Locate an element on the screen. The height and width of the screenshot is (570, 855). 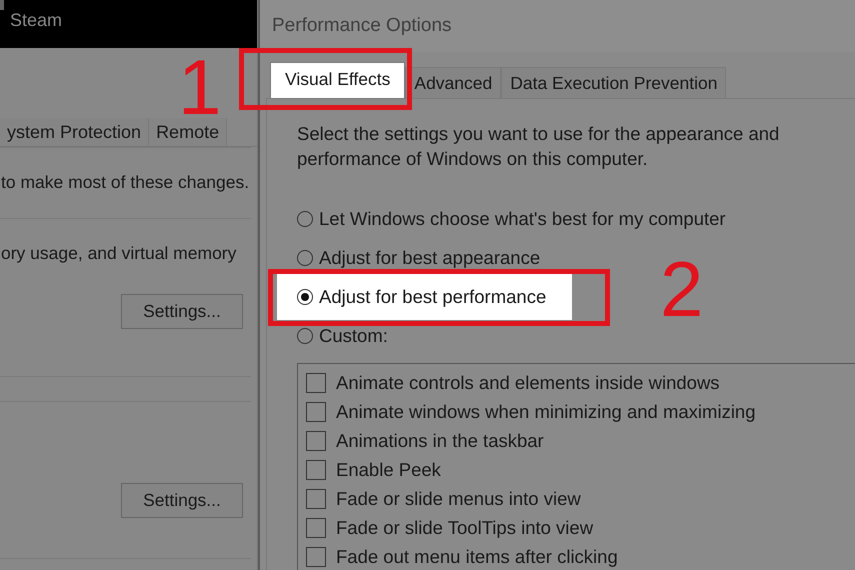
description-text: to make most of these changes. is located at coordinates (125, 182).